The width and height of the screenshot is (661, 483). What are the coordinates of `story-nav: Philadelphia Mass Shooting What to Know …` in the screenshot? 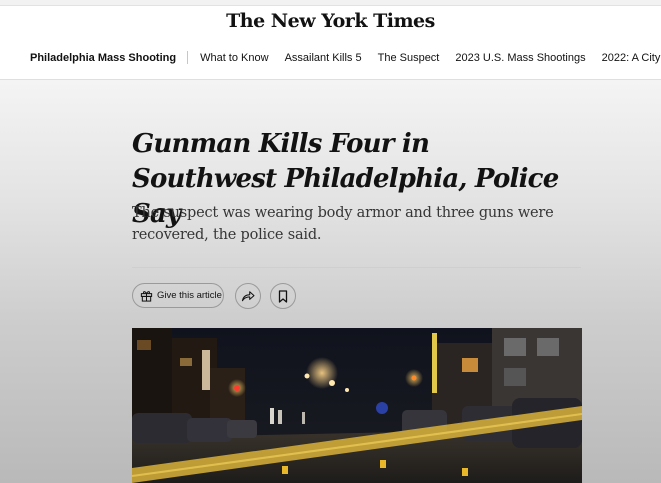 It's located at (330, 58).